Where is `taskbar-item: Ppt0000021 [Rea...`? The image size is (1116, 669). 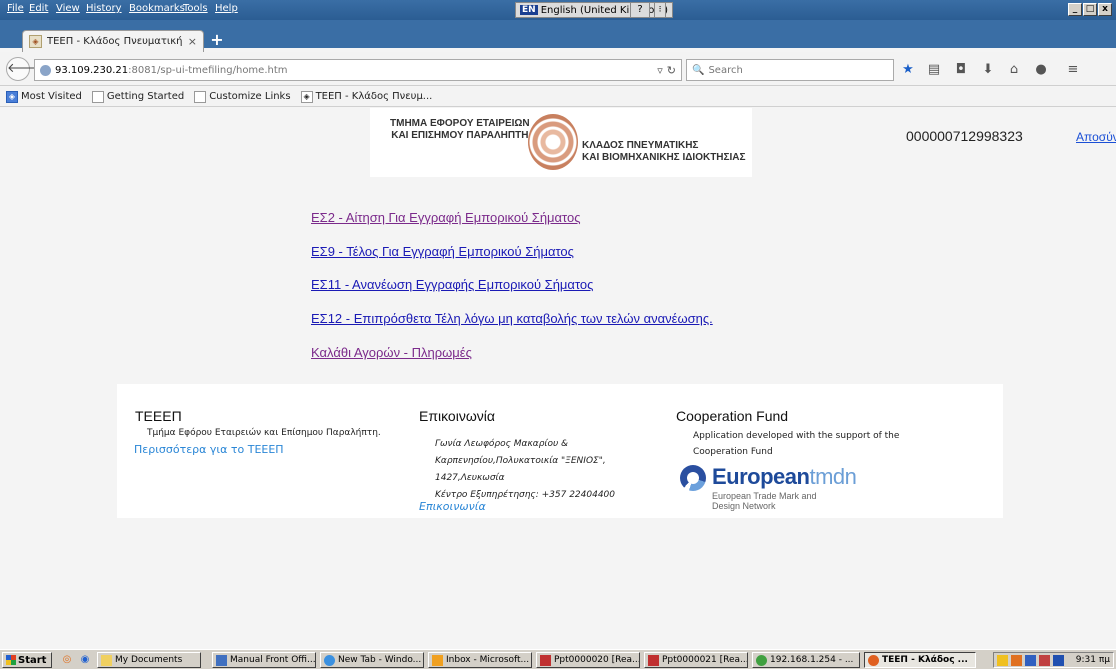 taskbar-item: Ppt0000021 [Rea... is located at coordinates (696, 660).